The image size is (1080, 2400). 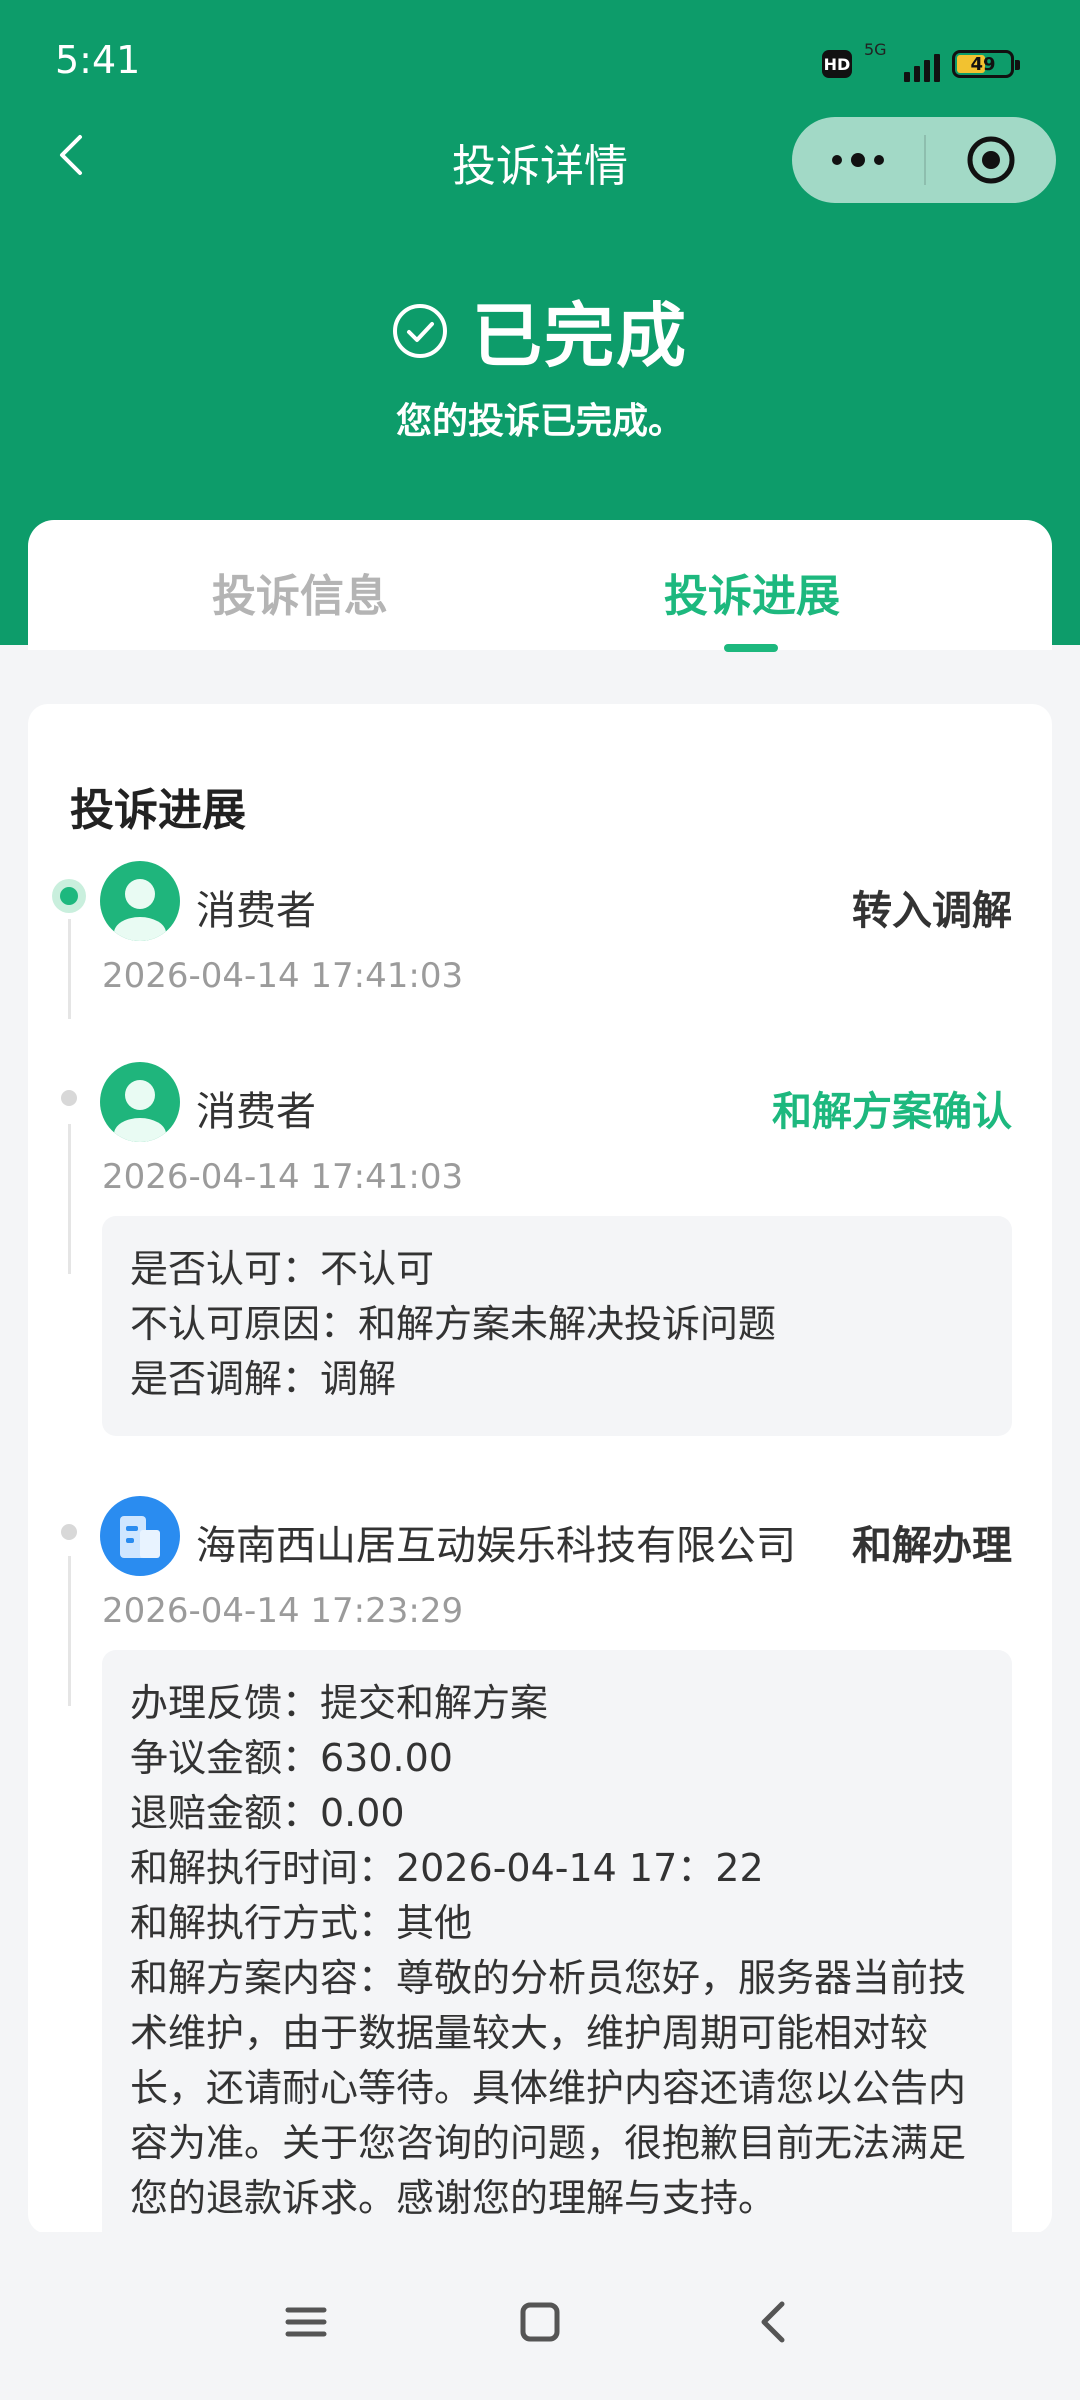 I want to click on detail-line: 和解执行方式：其他, so click(x=301, y=1923).